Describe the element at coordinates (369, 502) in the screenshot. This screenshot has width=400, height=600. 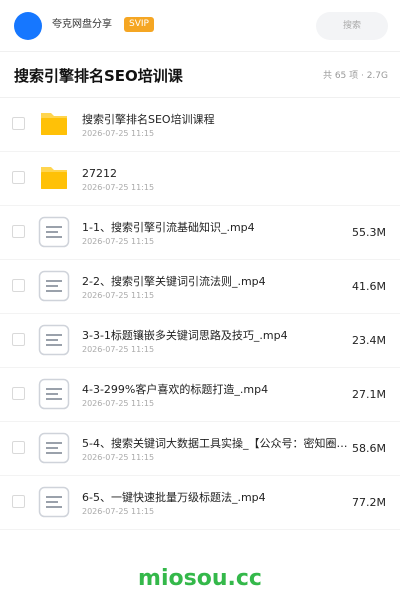
I see `file-size: 77.2M` at that location.